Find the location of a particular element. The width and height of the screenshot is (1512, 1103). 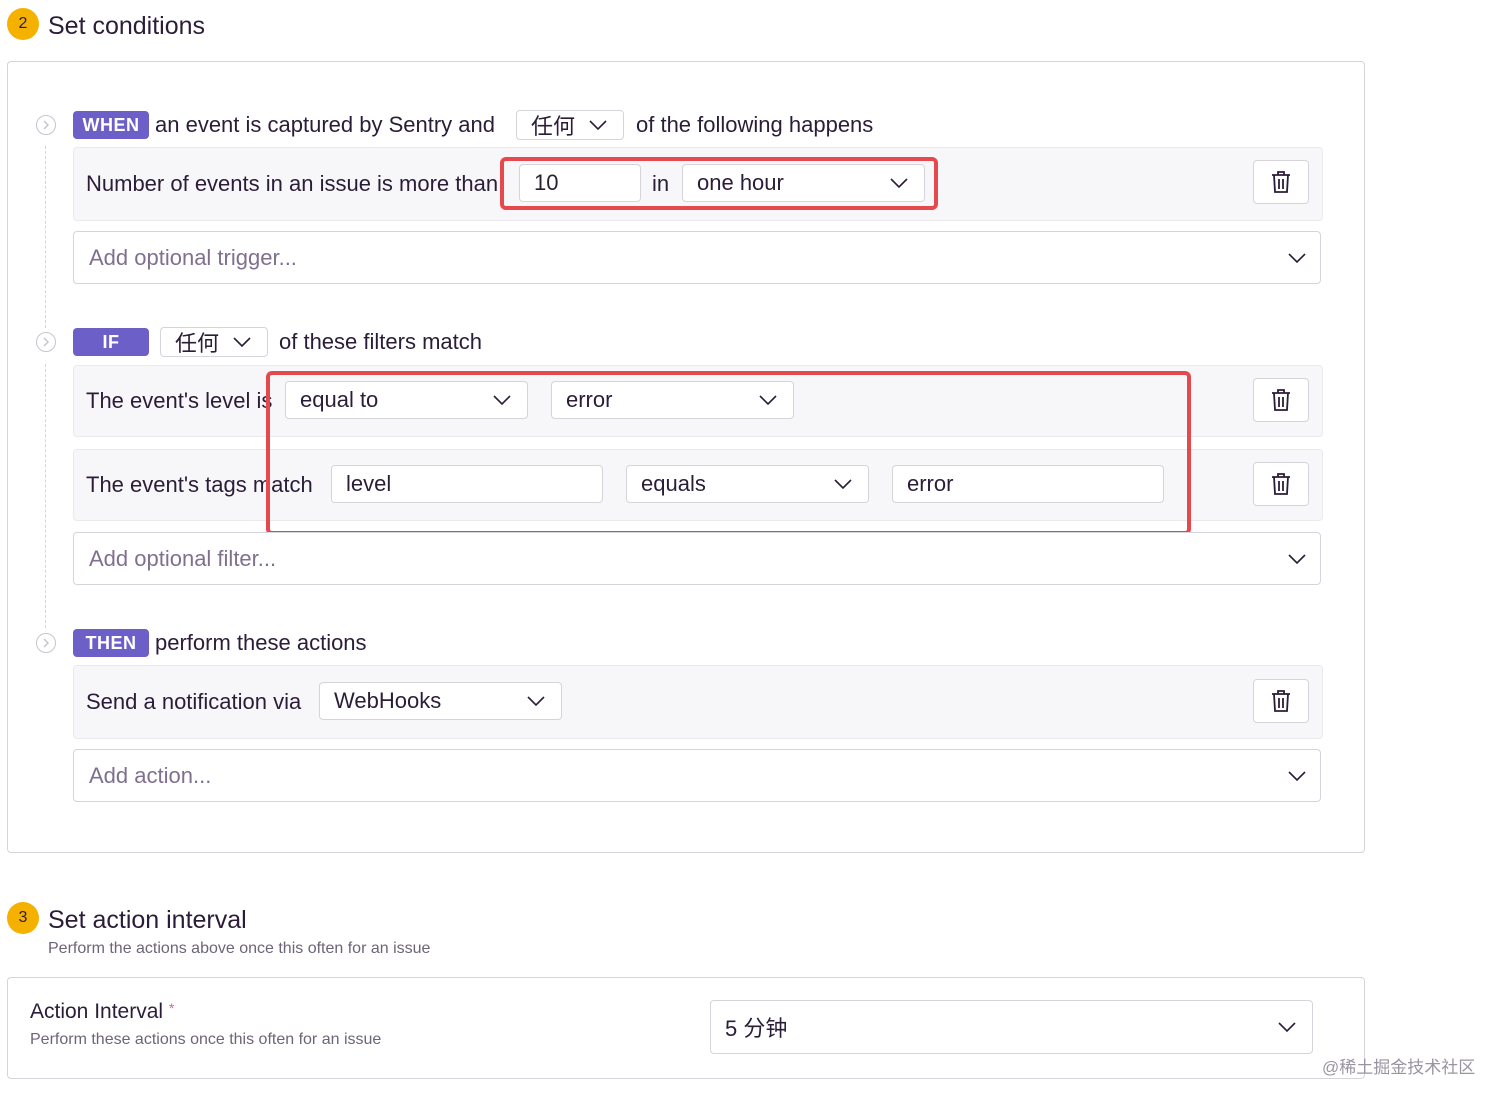

section-title-set-conditions: Set conditions is located at coordinates (127, 26).